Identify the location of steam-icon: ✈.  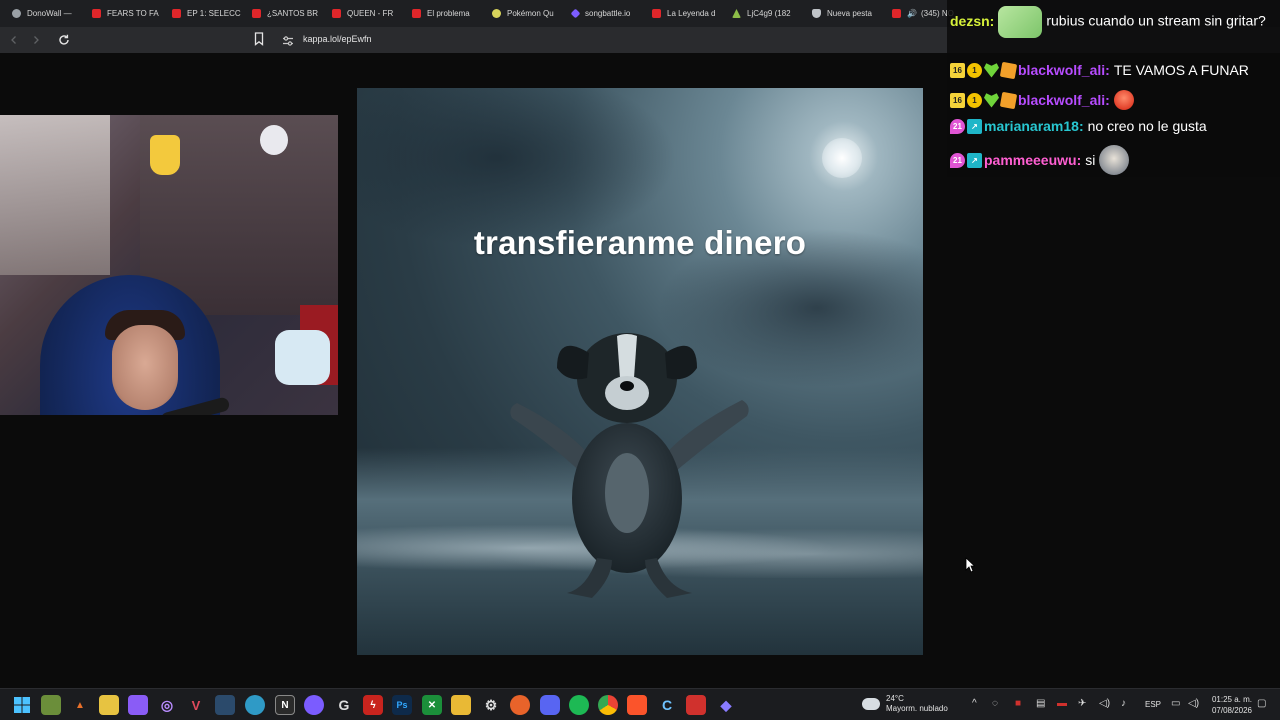
(1082, 703).